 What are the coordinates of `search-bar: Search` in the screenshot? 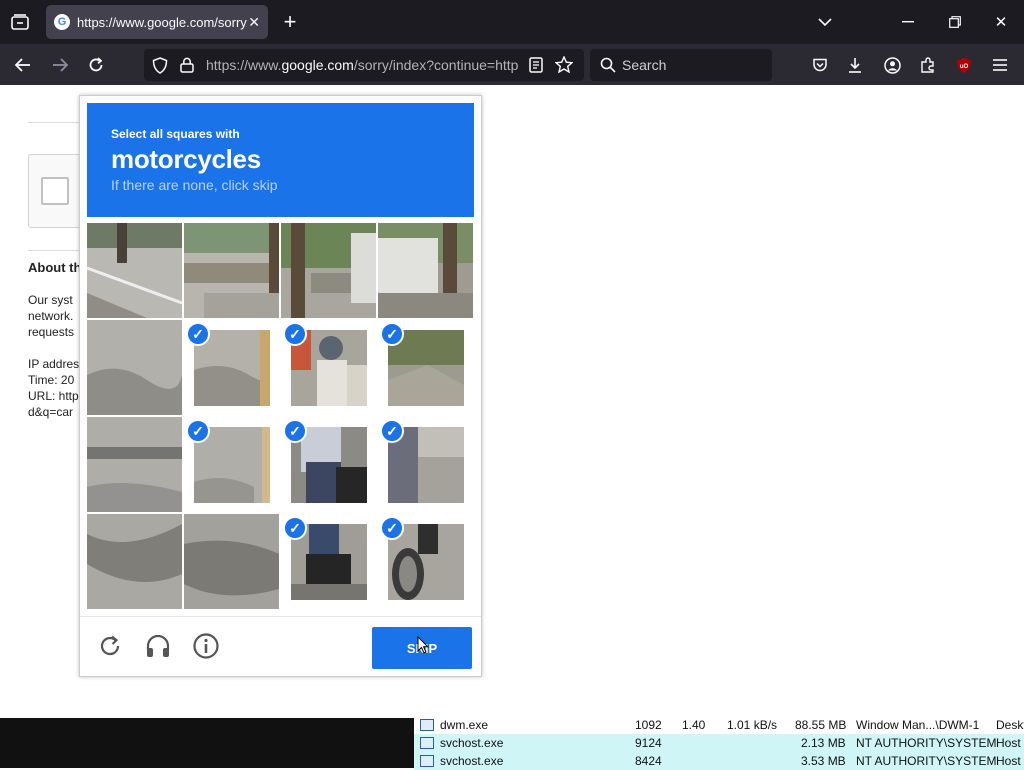 It's located at (681, 65).